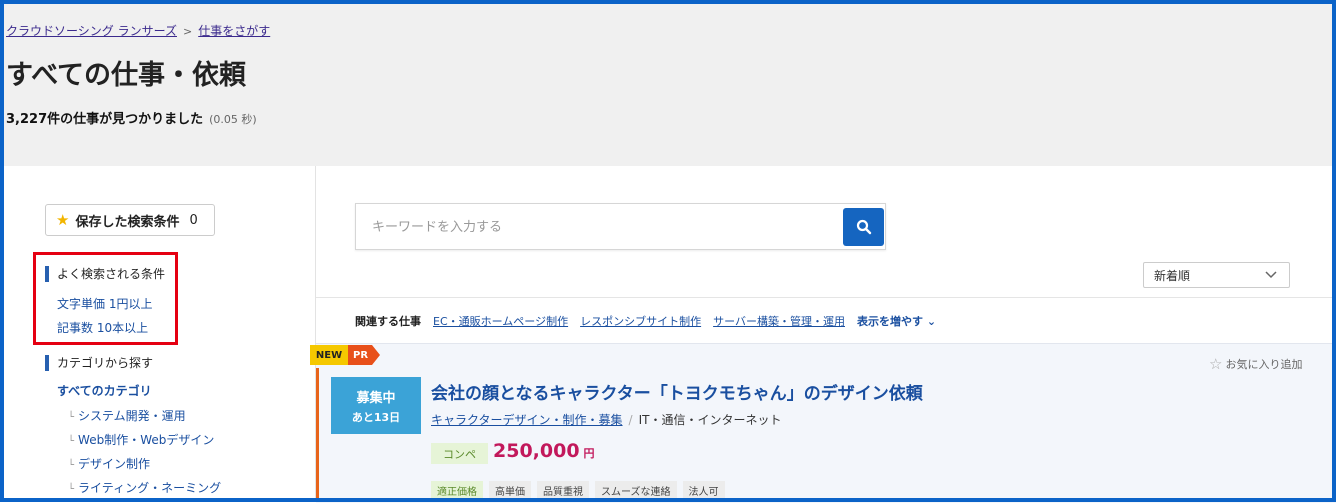 Image resolution: width=1336 pixels, height=503 pixels. I want to click on condition-link-unit-price: 文字単価 1円以上, so click(104, 303).